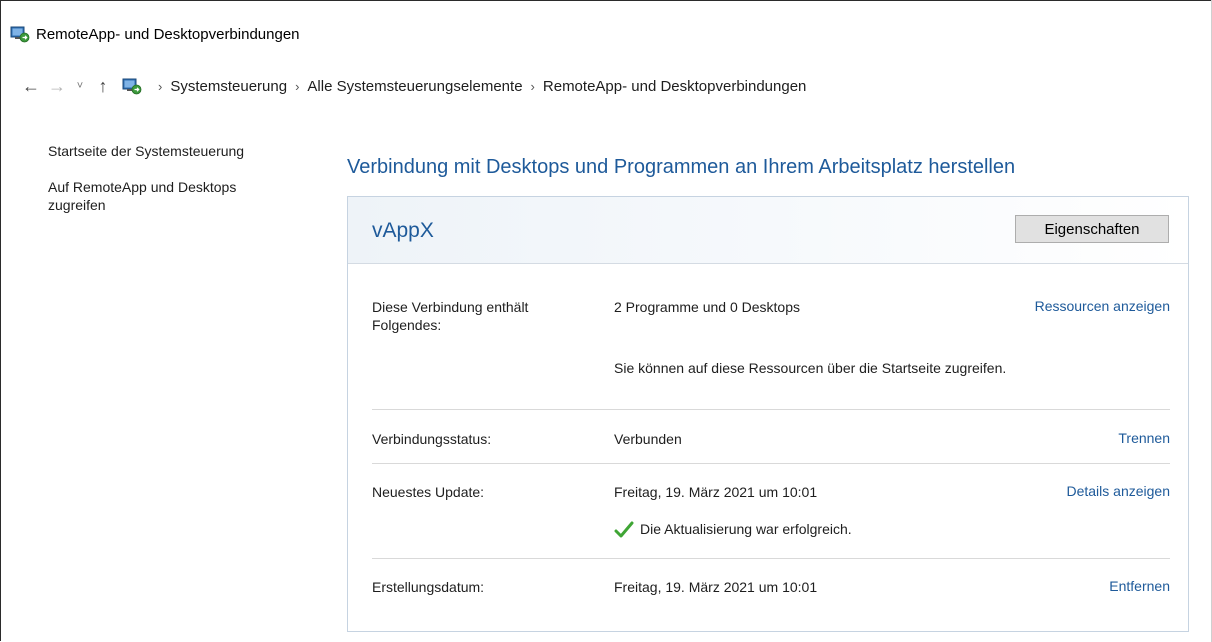 The height and width of the screenshot is (642, 1212). I want to click on checkmark-icon, so click(624, 530).